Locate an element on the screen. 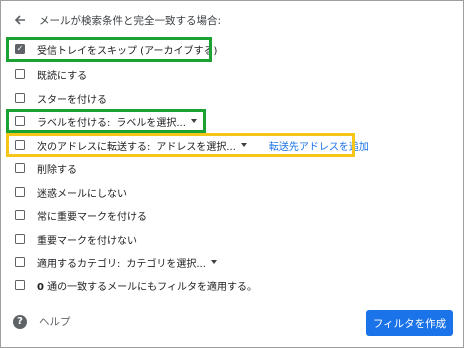 The width and height of the screenshot is (464, 348). apply-label-checkbox is located at coordinates (20, 121).